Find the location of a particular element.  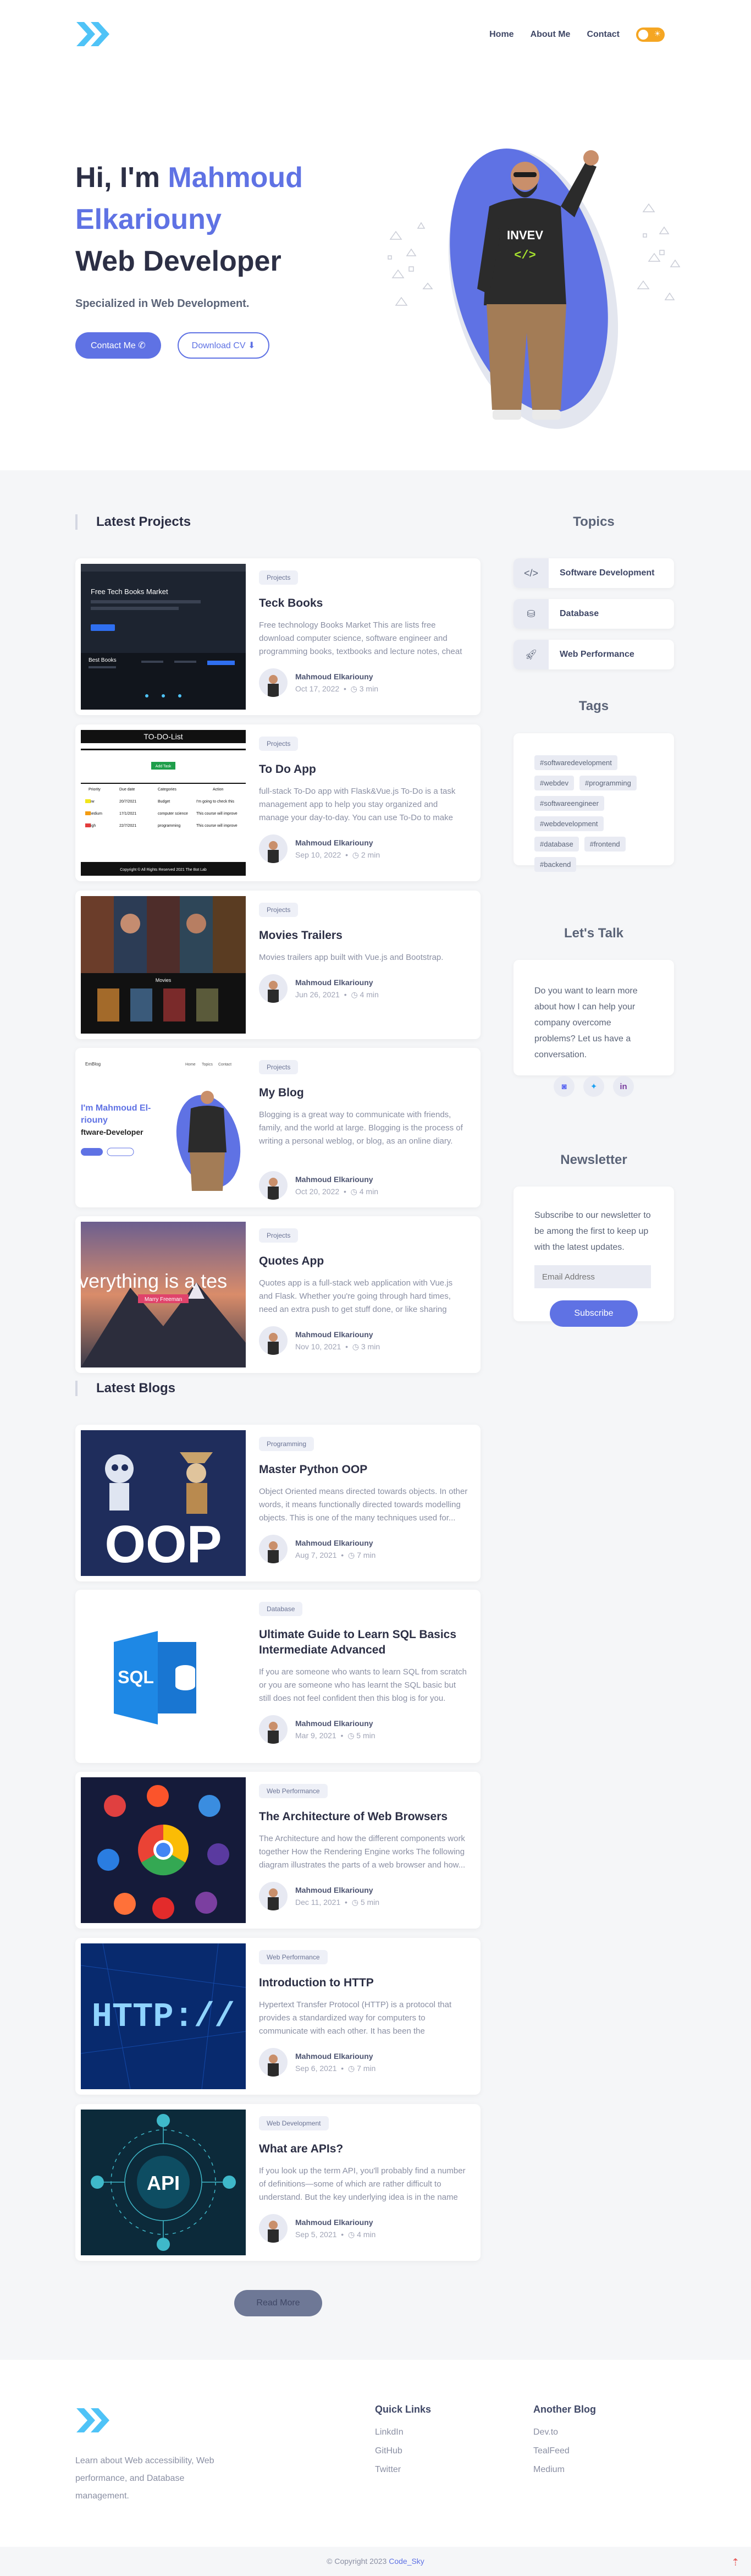

contact-me-button: Contact Me ✆ is located at coordinates (118, 345).